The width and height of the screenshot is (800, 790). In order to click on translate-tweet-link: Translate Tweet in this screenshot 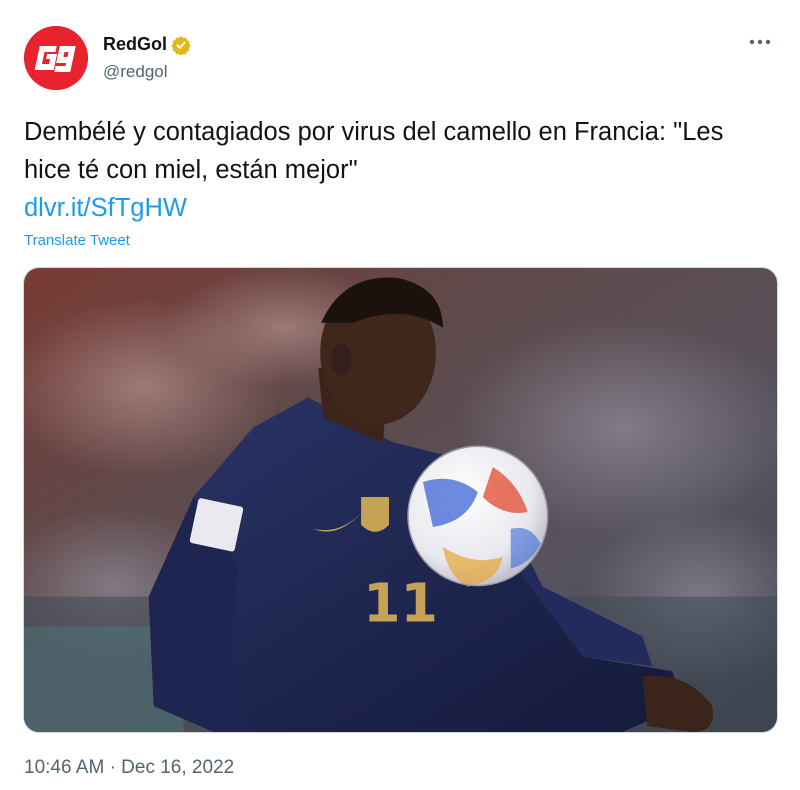, I will do `click(77, 240)`.